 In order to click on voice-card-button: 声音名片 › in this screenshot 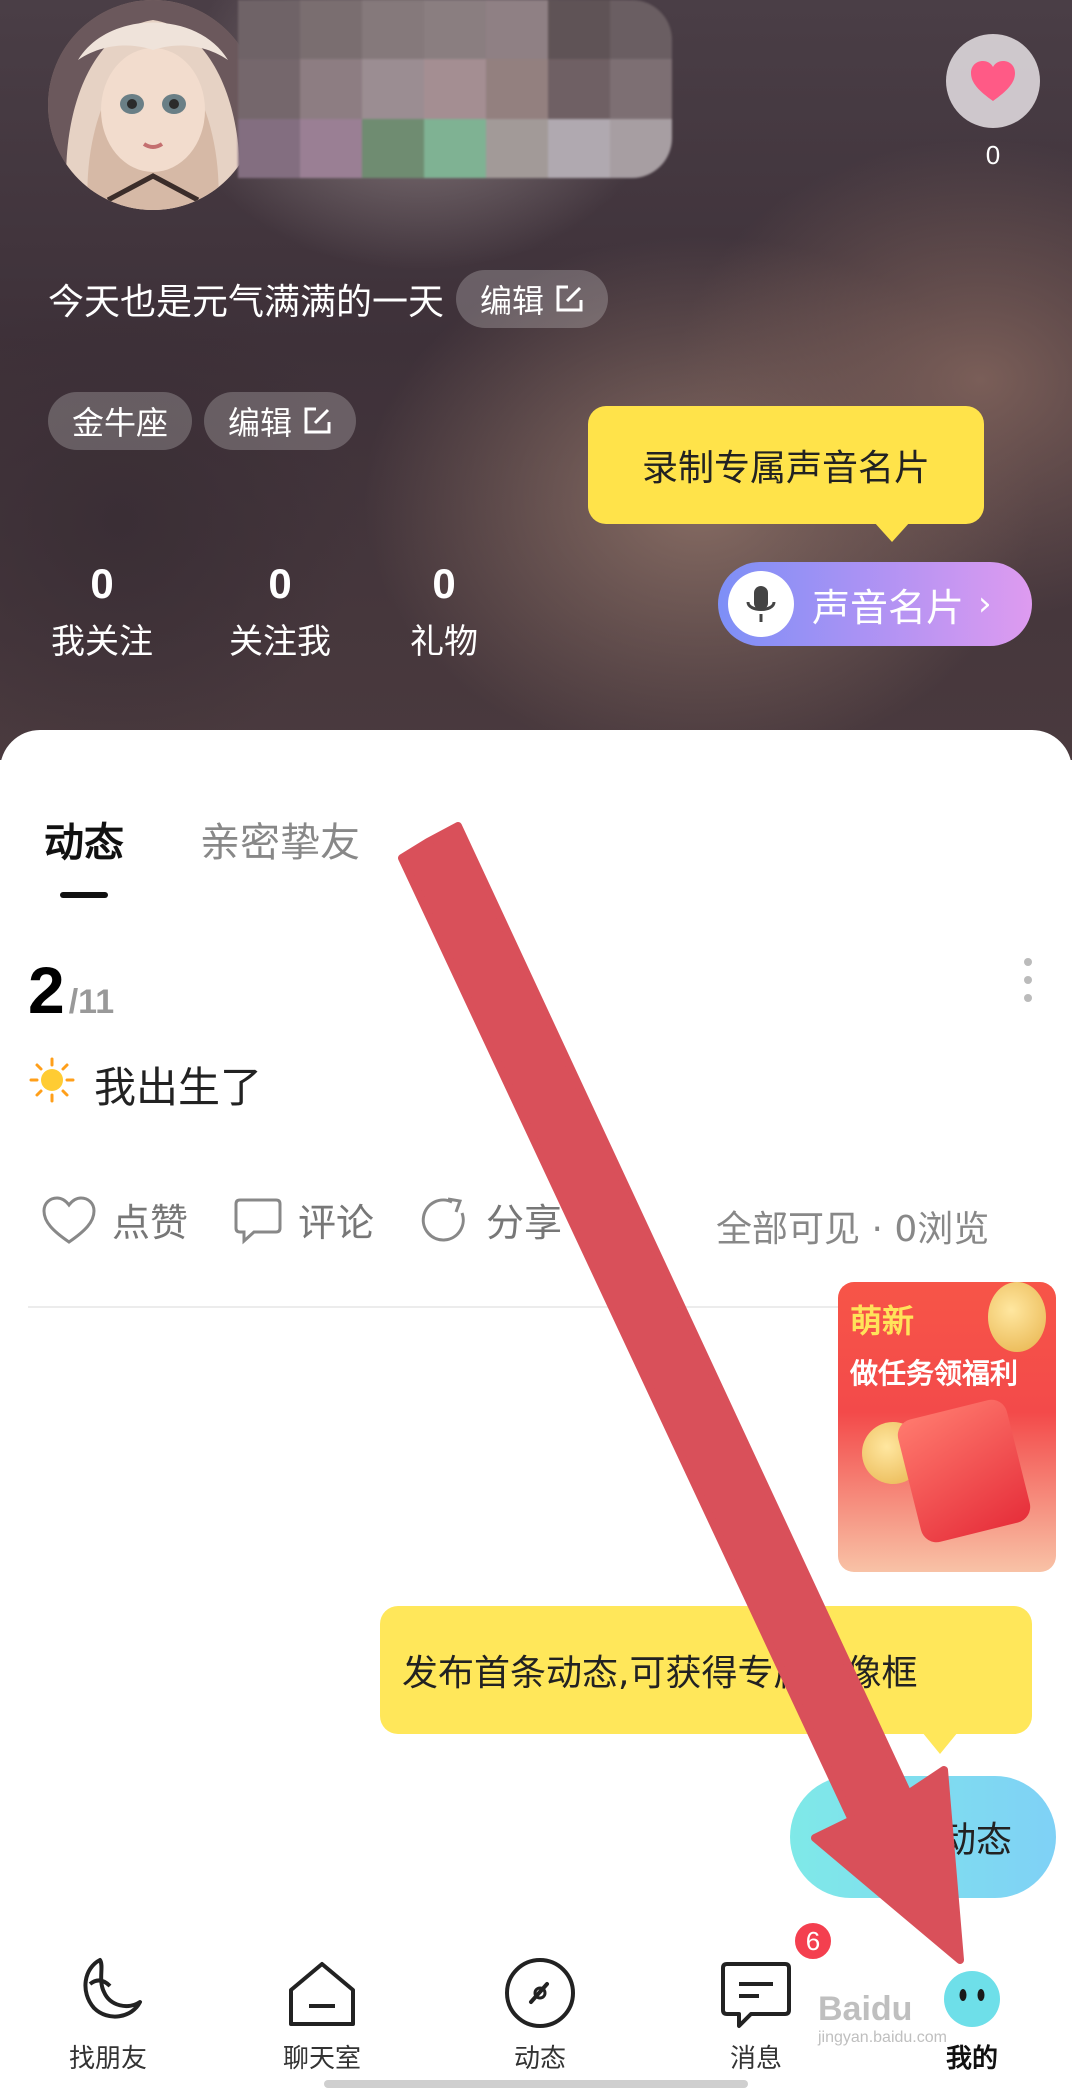, I will do `click(875, 604)`.